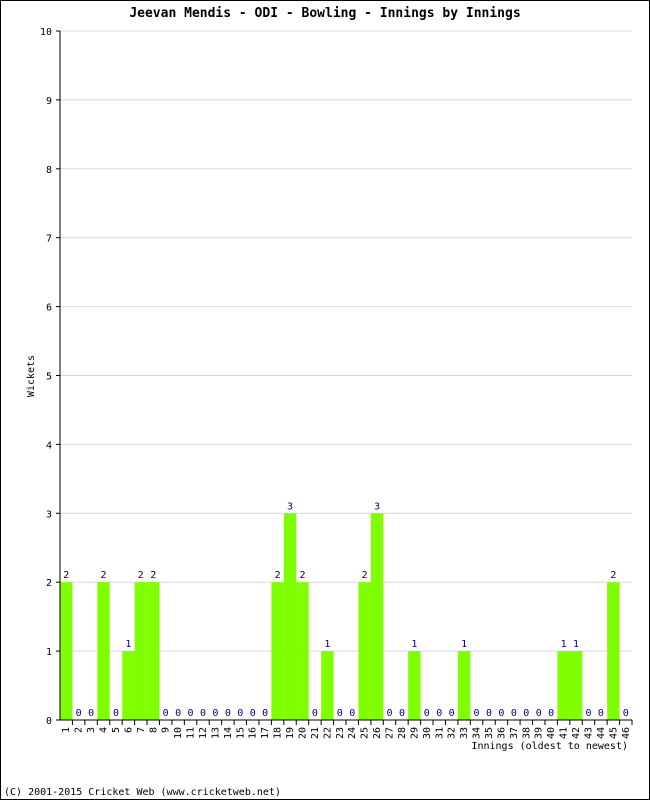  I want to click on x-tick-label: 13, so click(215, 733).